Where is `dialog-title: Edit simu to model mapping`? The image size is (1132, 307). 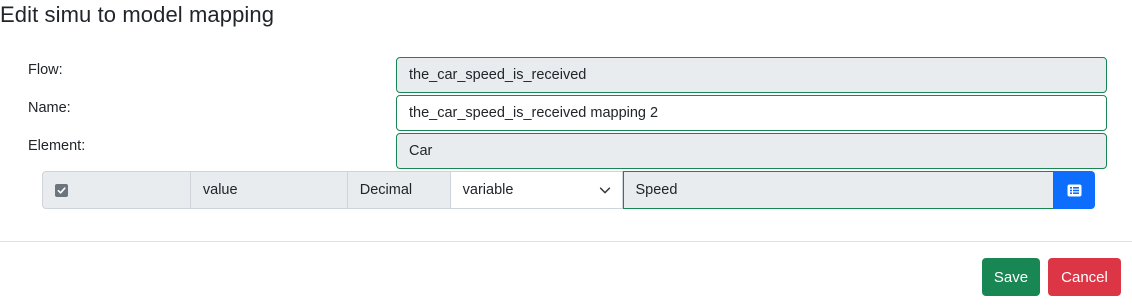
dialog-title: Edit simu to model mapping is located at coordinates (137, 14).